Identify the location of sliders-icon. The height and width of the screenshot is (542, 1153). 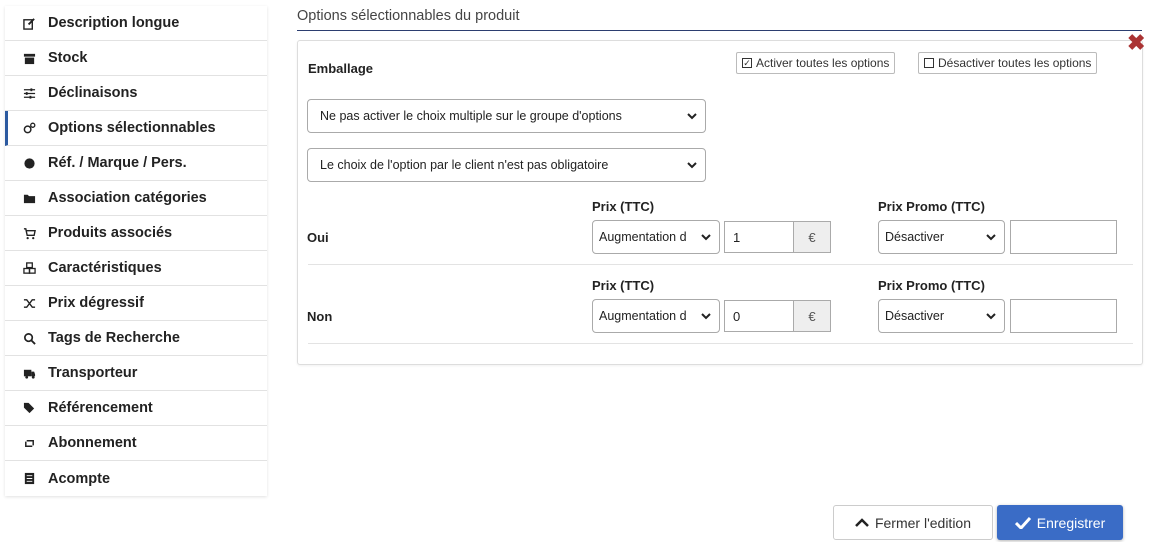
(29, 93).